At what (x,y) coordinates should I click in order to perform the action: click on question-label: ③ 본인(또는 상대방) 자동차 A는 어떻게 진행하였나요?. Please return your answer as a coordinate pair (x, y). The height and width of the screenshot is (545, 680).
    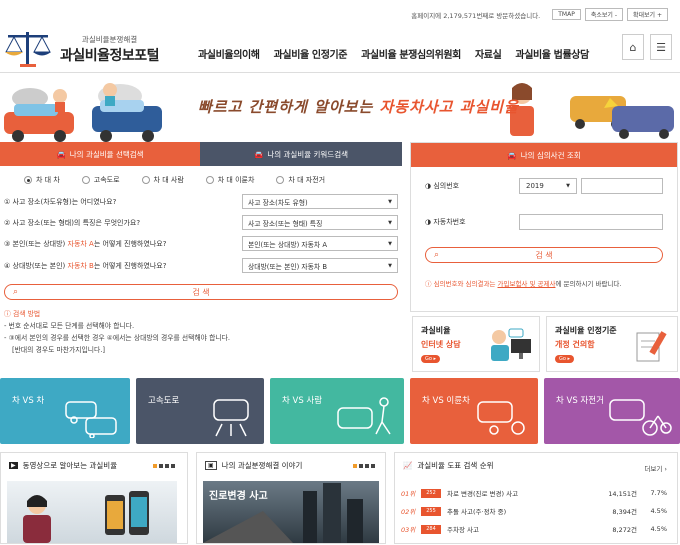
    Looking at the image, I should click on (85, 244).